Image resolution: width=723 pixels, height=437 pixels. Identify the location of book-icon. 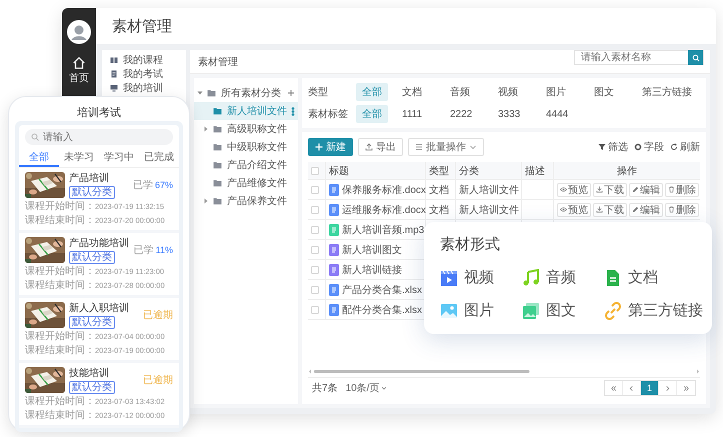
(114, 60).